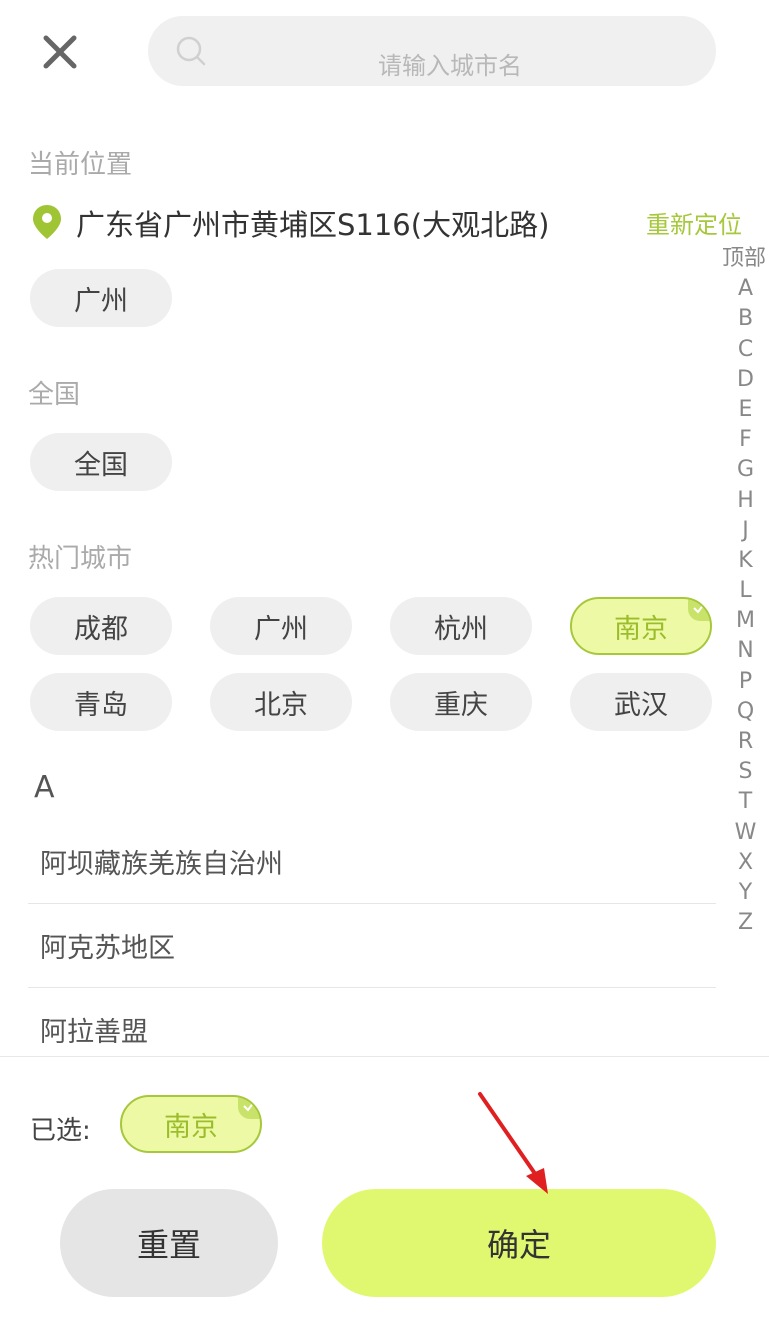 This screenshot has height=1330, width=769. Describe the element at coordinates (745, 319) in the screenshot. I see `index-letter: B` at that location.